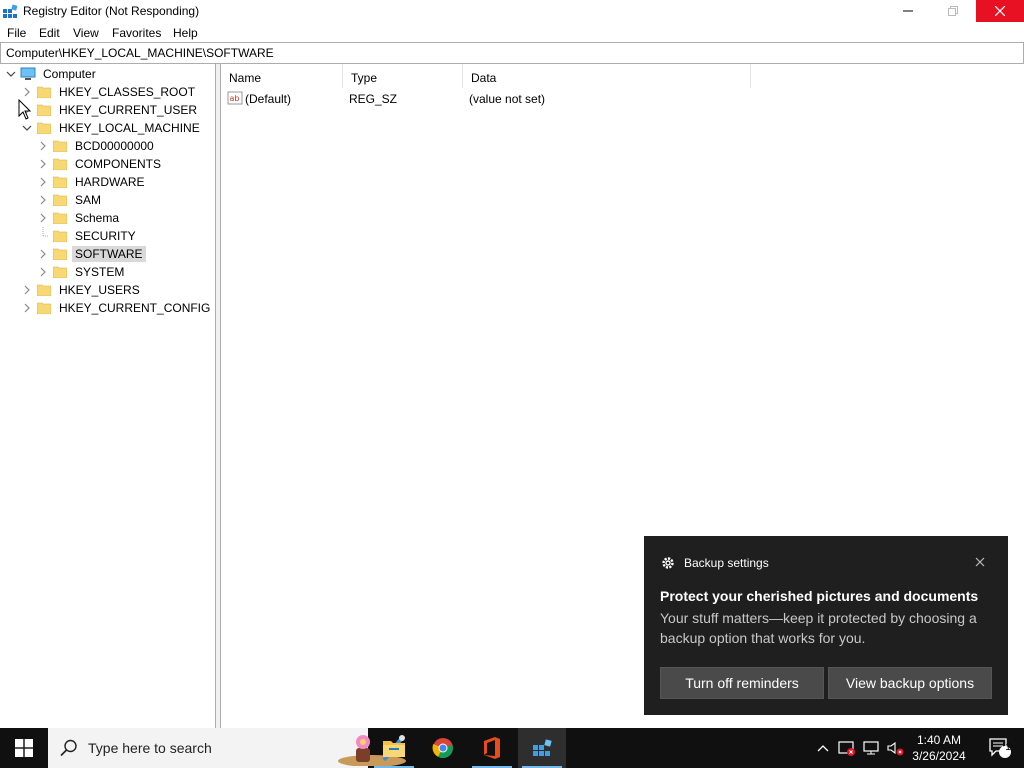  Describe the element at coordinates (403, 76) in the screenshot. I see `column-header-type: Type` at that location.